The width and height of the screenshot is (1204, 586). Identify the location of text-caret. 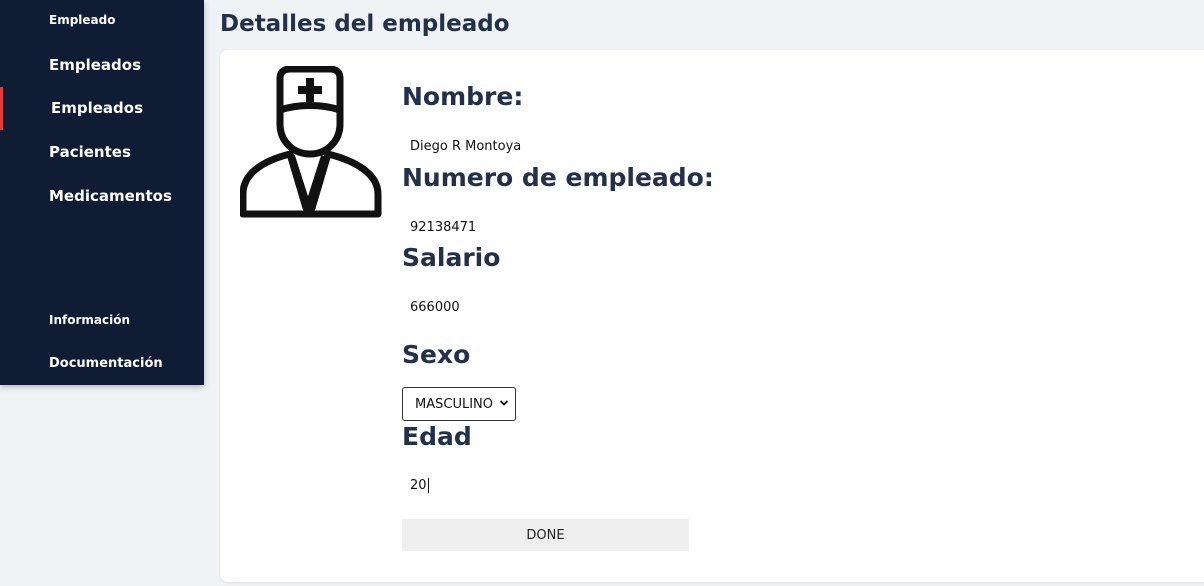
(428, 485).